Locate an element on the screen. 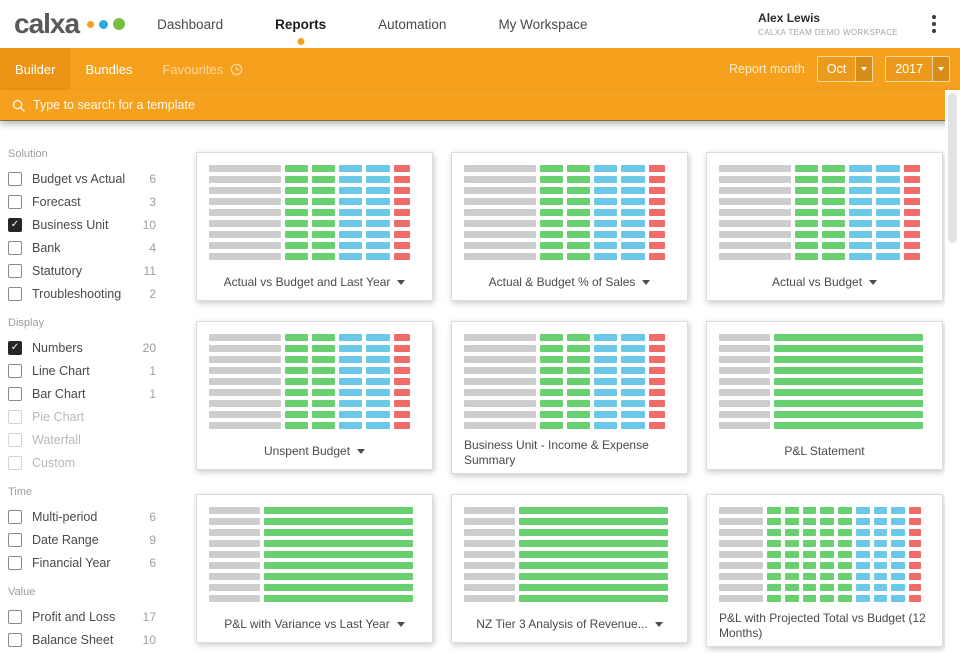 This screenshot has height=653, width=960. filter-bar-chart: Bar Chart 1 is located at coordinates (82, 393).